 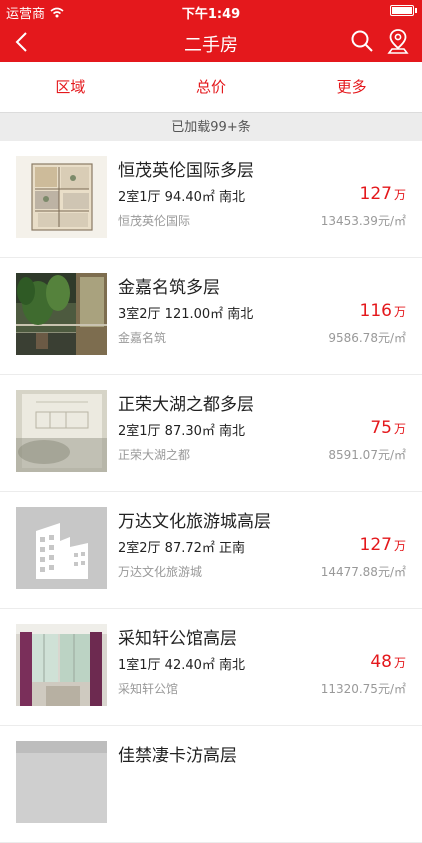 What do you see at coordinates (211, 126) in the screenshot?
I see `loaded-count-banner: 已加载99+条` at bounding box center [211, 126].